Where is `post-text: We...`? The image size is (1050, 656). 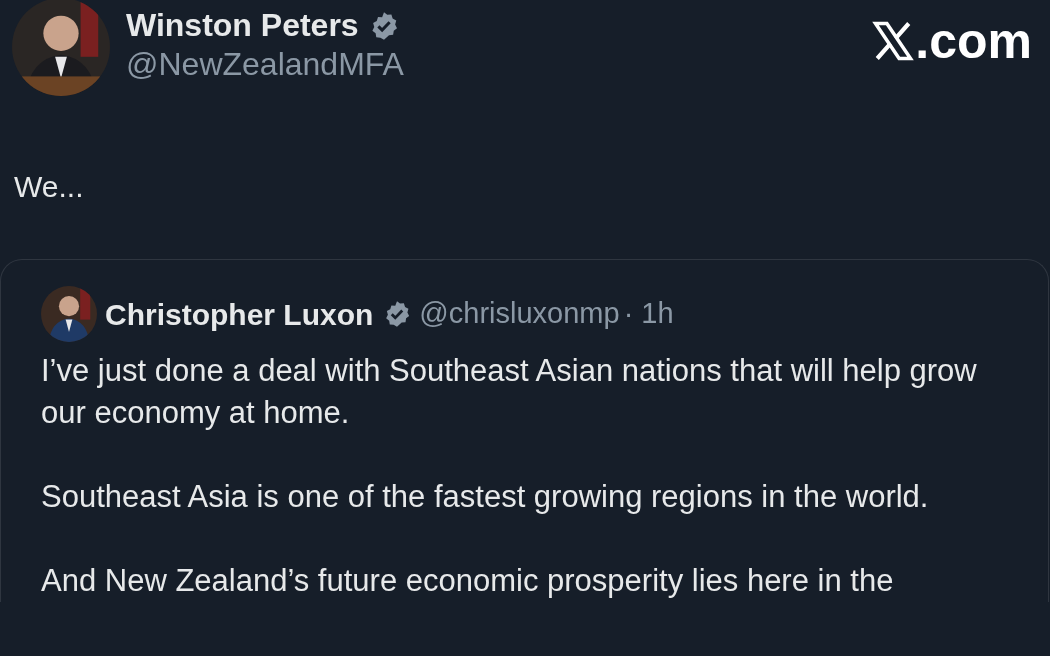 post-text: We... is located at coordinates (49, 187).